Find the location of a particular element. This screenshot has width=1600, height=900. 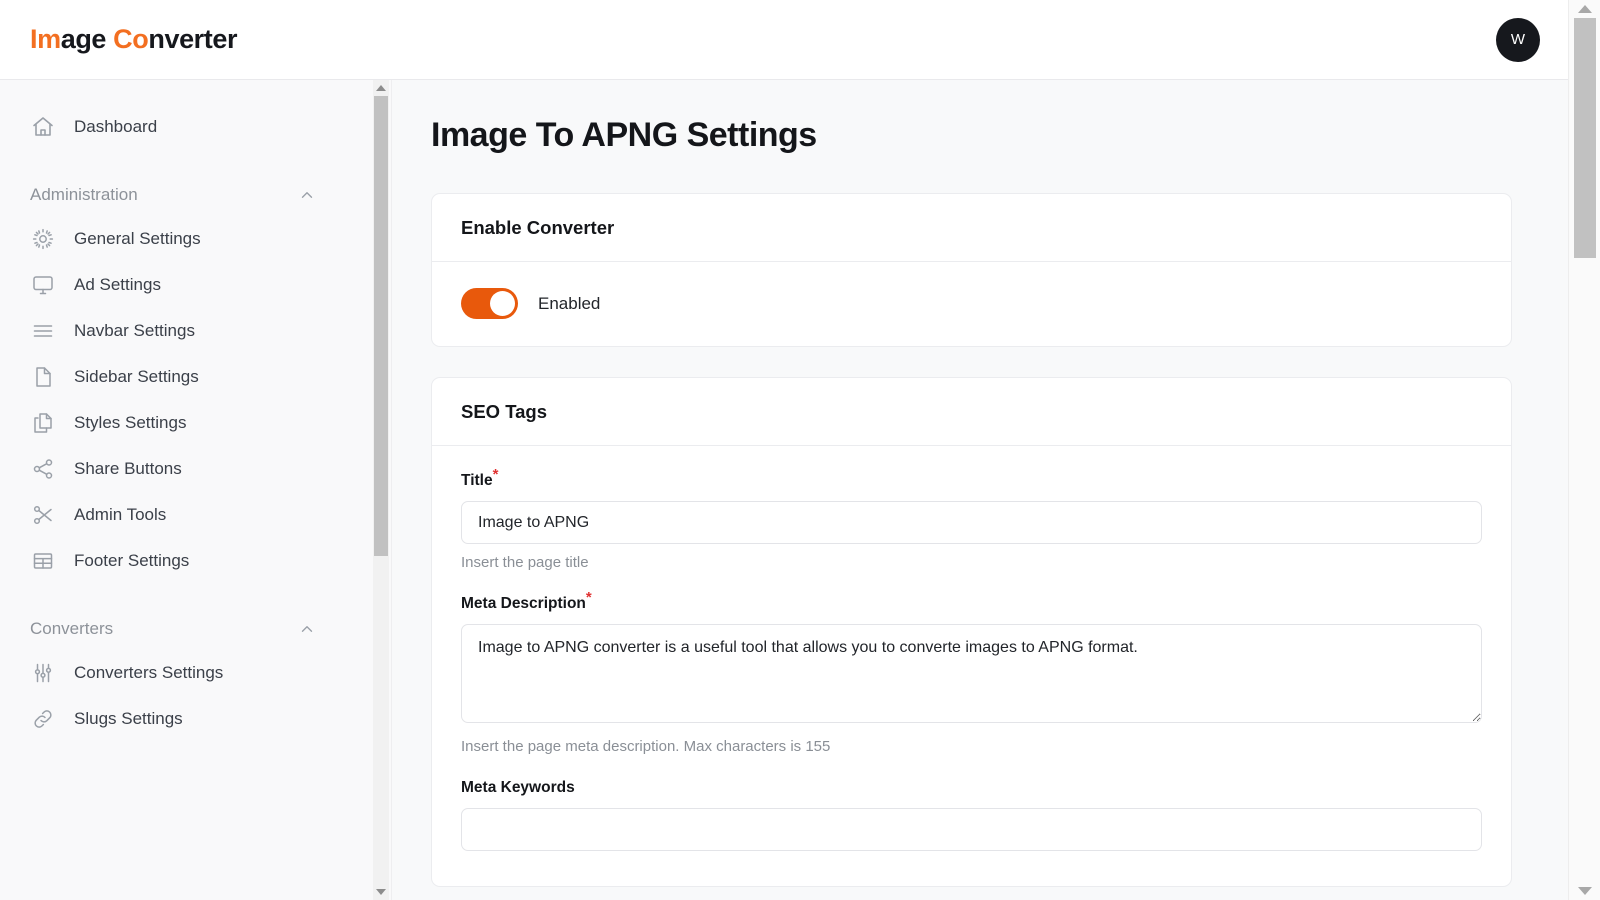

toggle-knob is located at coordinates (502, 303).